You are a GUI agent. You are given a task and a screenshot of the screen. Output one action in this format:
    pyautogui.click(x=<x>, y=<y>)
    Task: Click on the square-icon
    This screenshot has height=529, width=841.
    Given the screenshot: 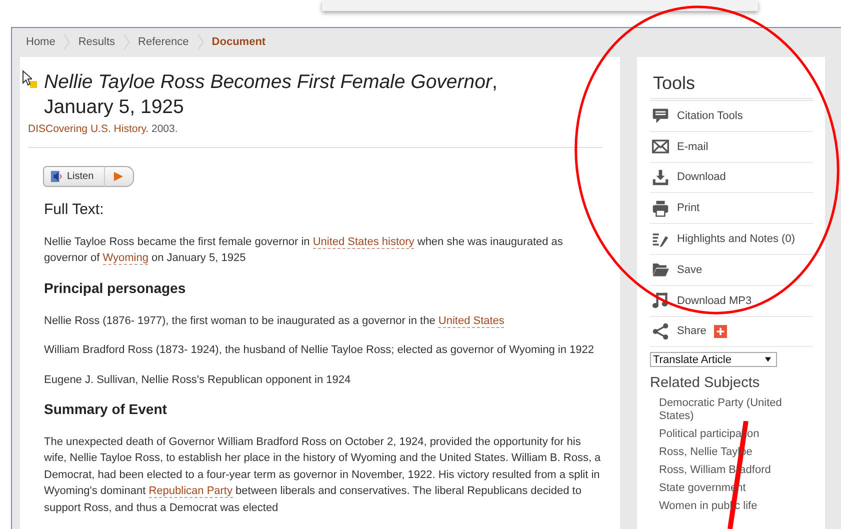 What is the action you would take?
    pyautogui.click(x=33, y=84)
    